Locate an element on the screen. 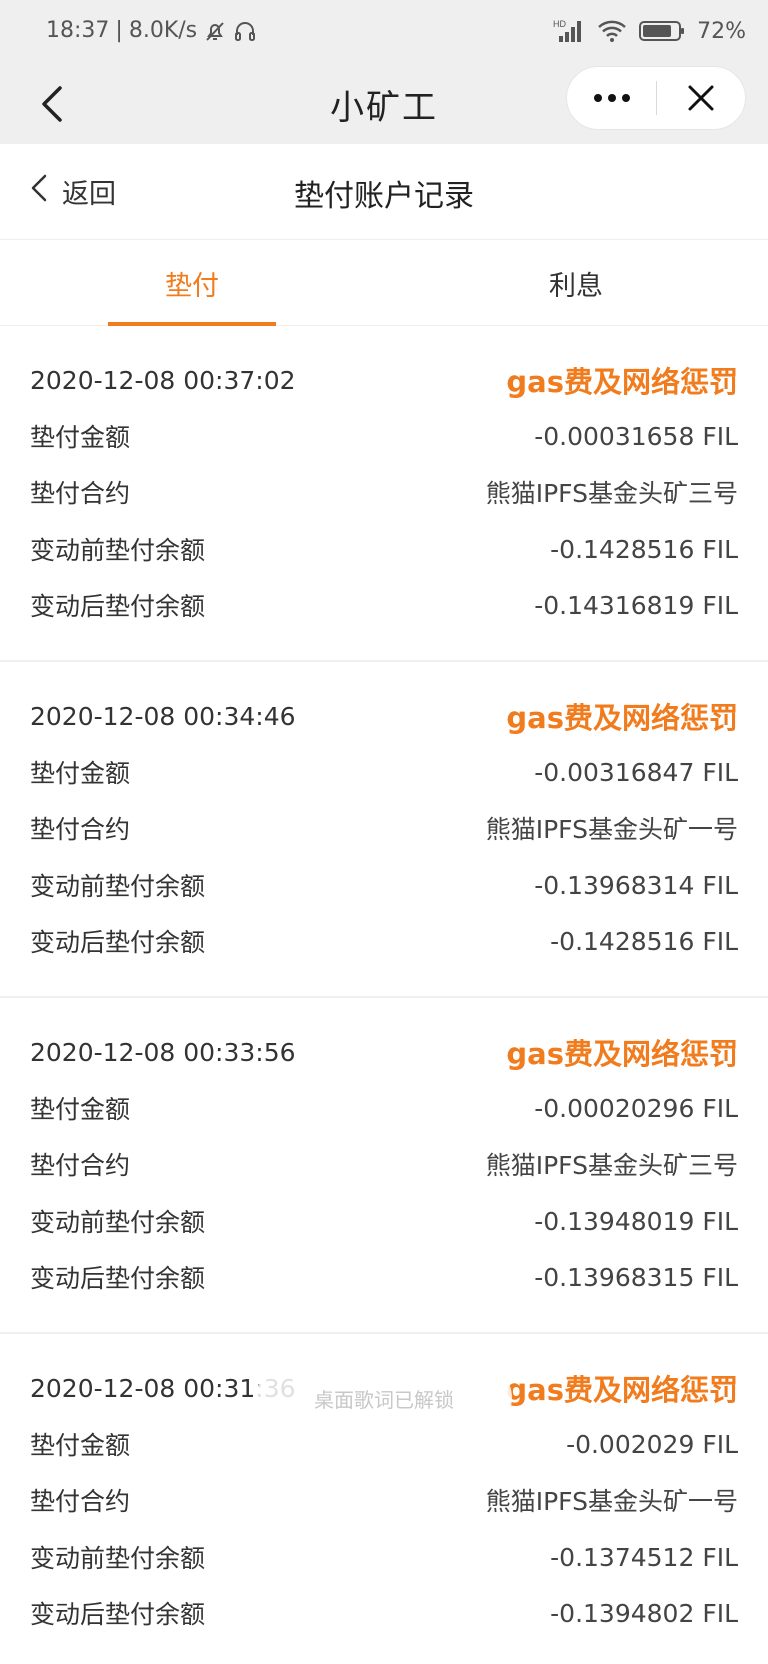 The height and width of the screenshot is (1664, 768). amount-row: 垫付金额 -0.00316847 FIL is located at coordinates (384, 772).